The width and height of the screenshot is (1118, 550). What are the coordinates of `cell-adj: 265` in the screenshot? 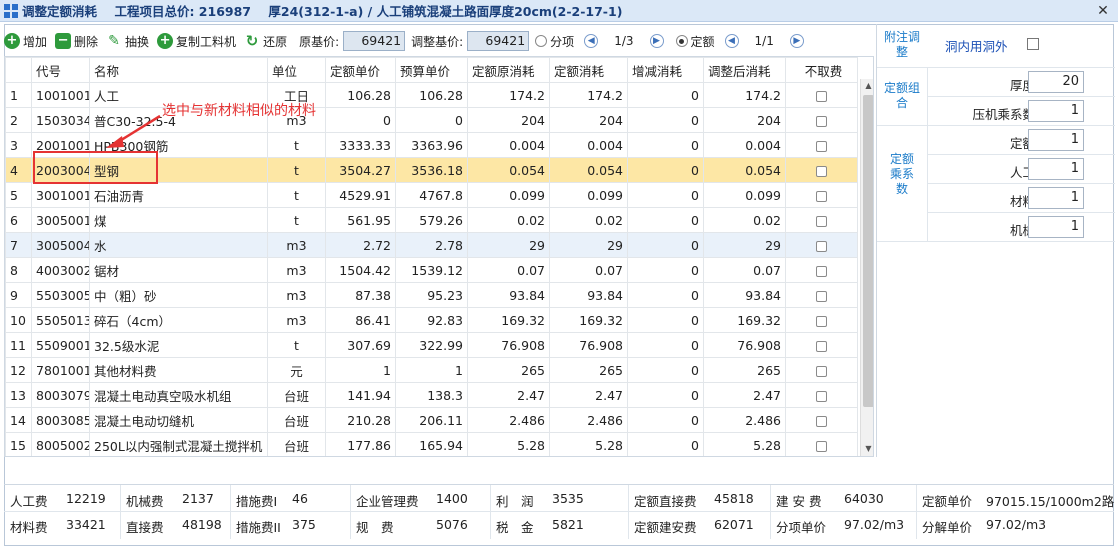 It's located at (744, 370).